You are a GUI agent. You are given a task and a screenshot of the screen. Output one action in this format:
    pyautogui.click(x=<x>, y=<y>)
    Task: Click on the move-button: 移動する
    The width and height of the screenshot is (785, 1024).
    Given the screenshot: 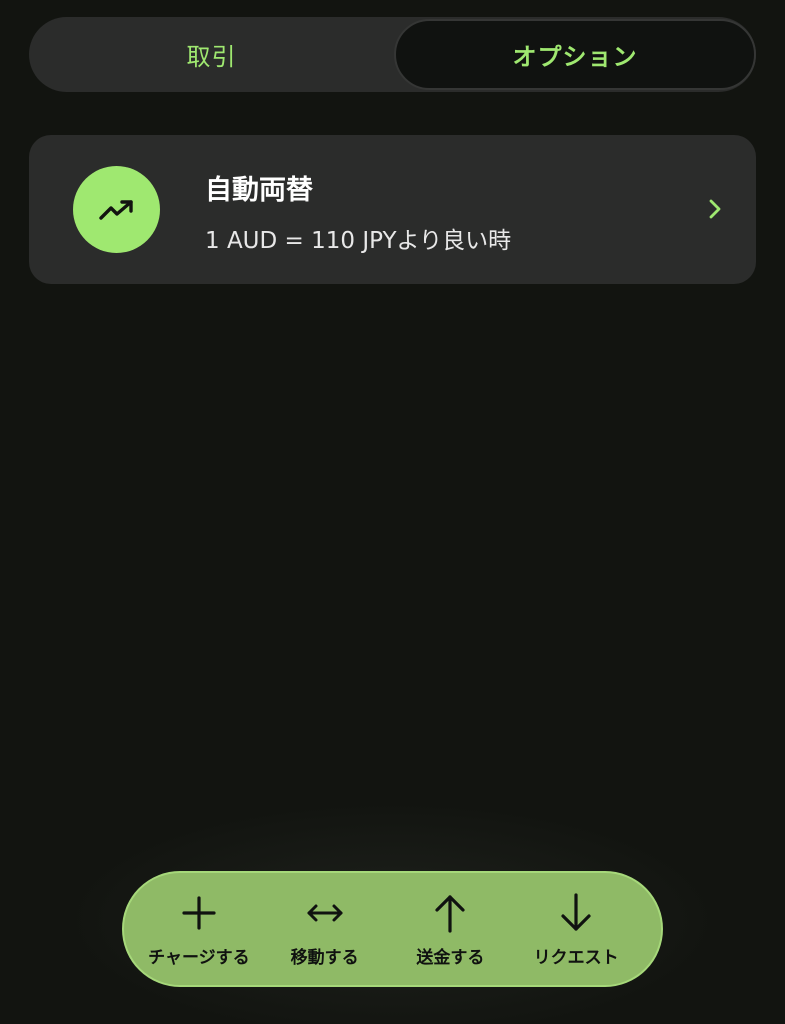 What is the action you would take?
    pyautogui.click(x=325, y=929)
    